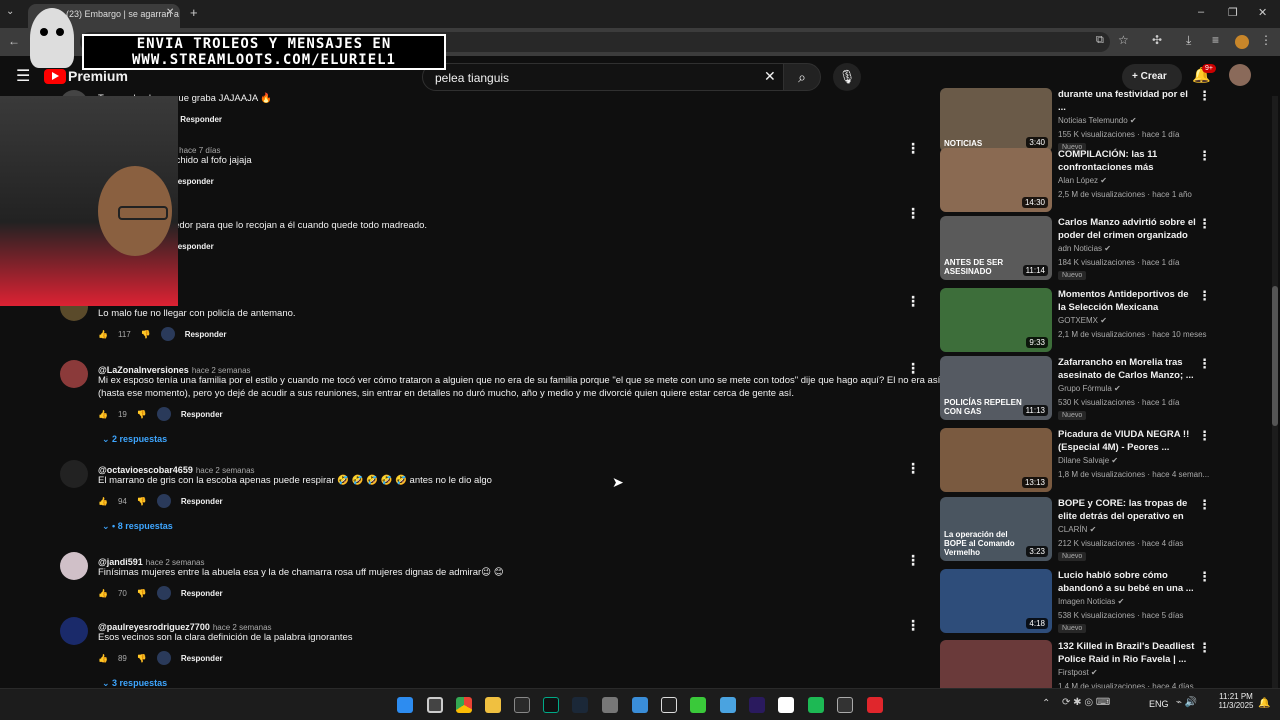  Describe the element at coordinates (142, 526) in the screenshot. I see `view-replies-button: • 8 respuestas` at that location.